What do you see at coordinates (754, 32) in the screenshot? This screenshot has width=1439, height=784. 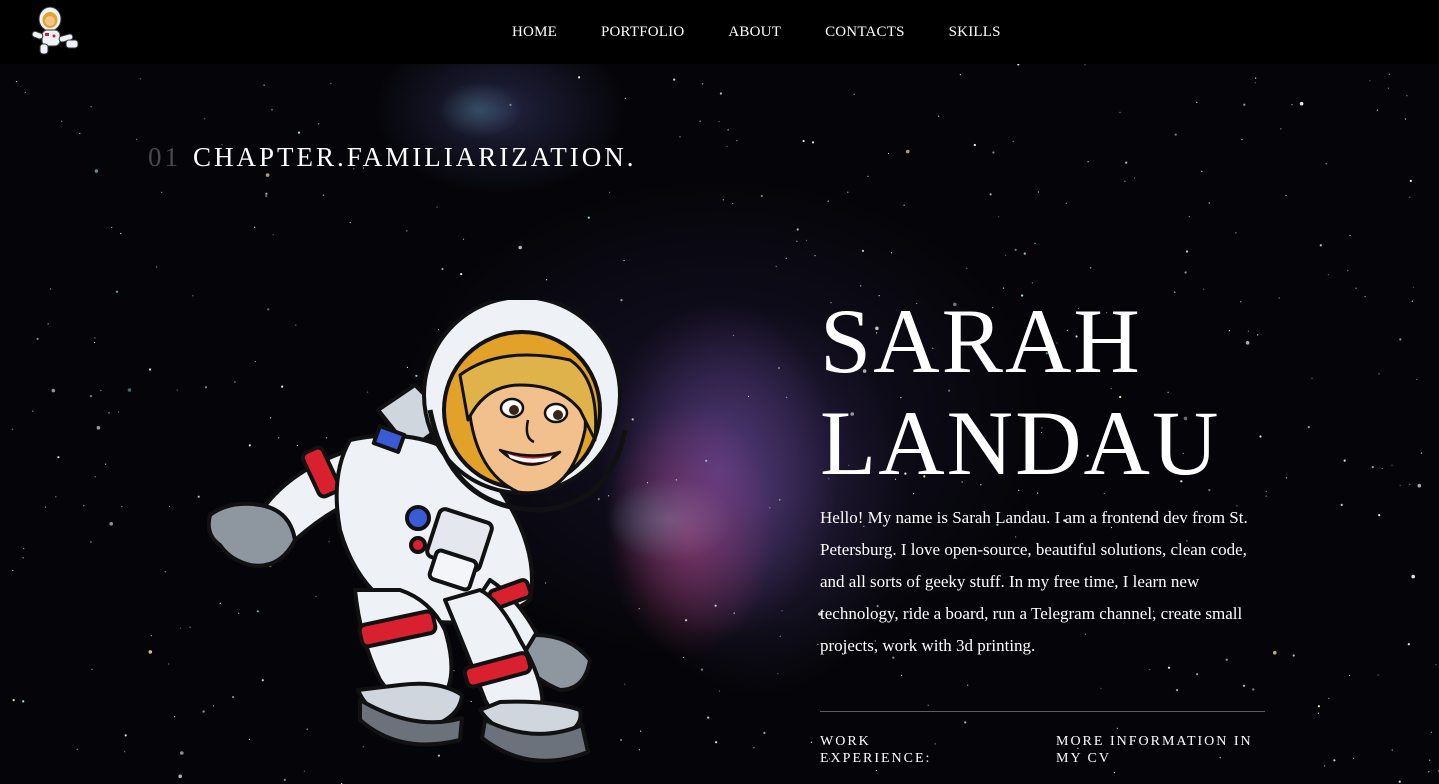 I see `nav-link-about: ABOUT` at bounding box center [754, 32].